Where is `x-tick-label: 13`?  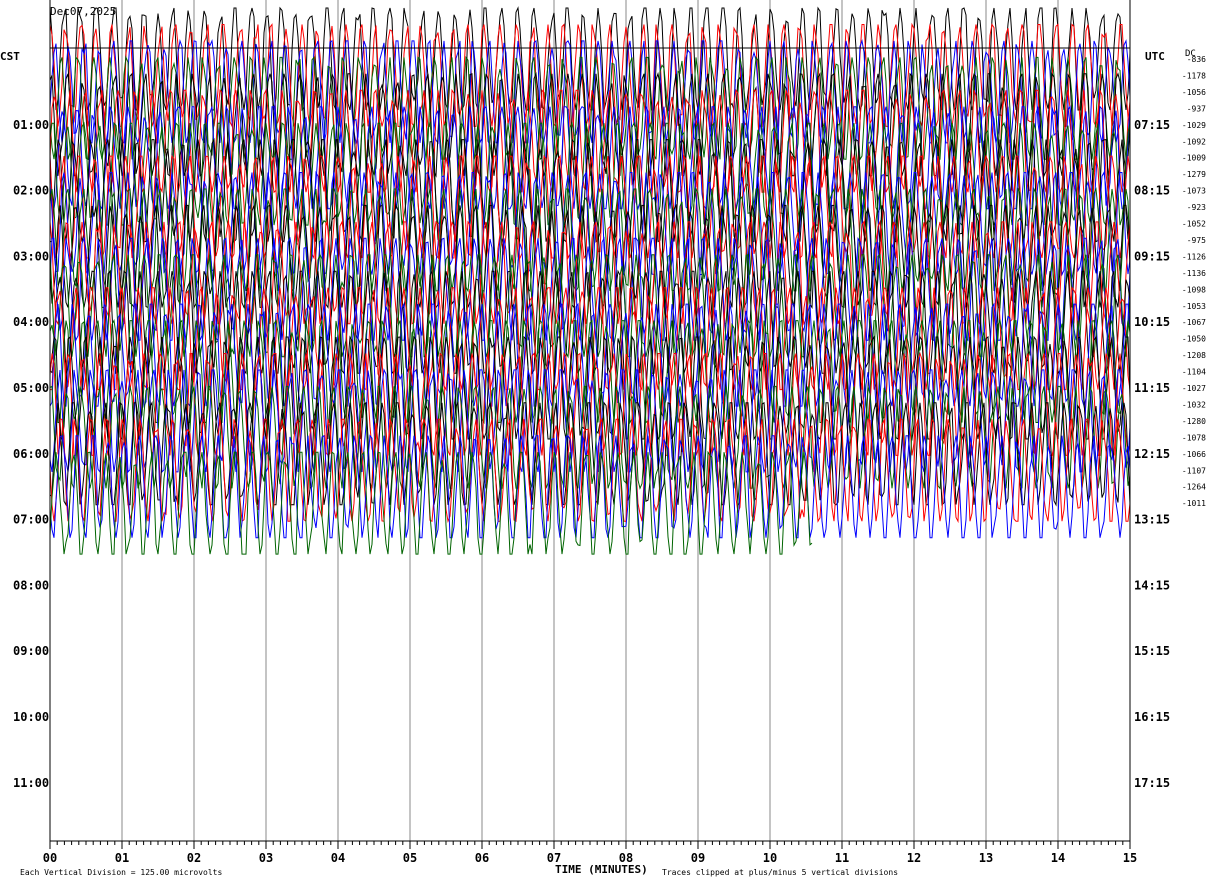
x-tick-label: 13 is located at coordinates (986, 858).